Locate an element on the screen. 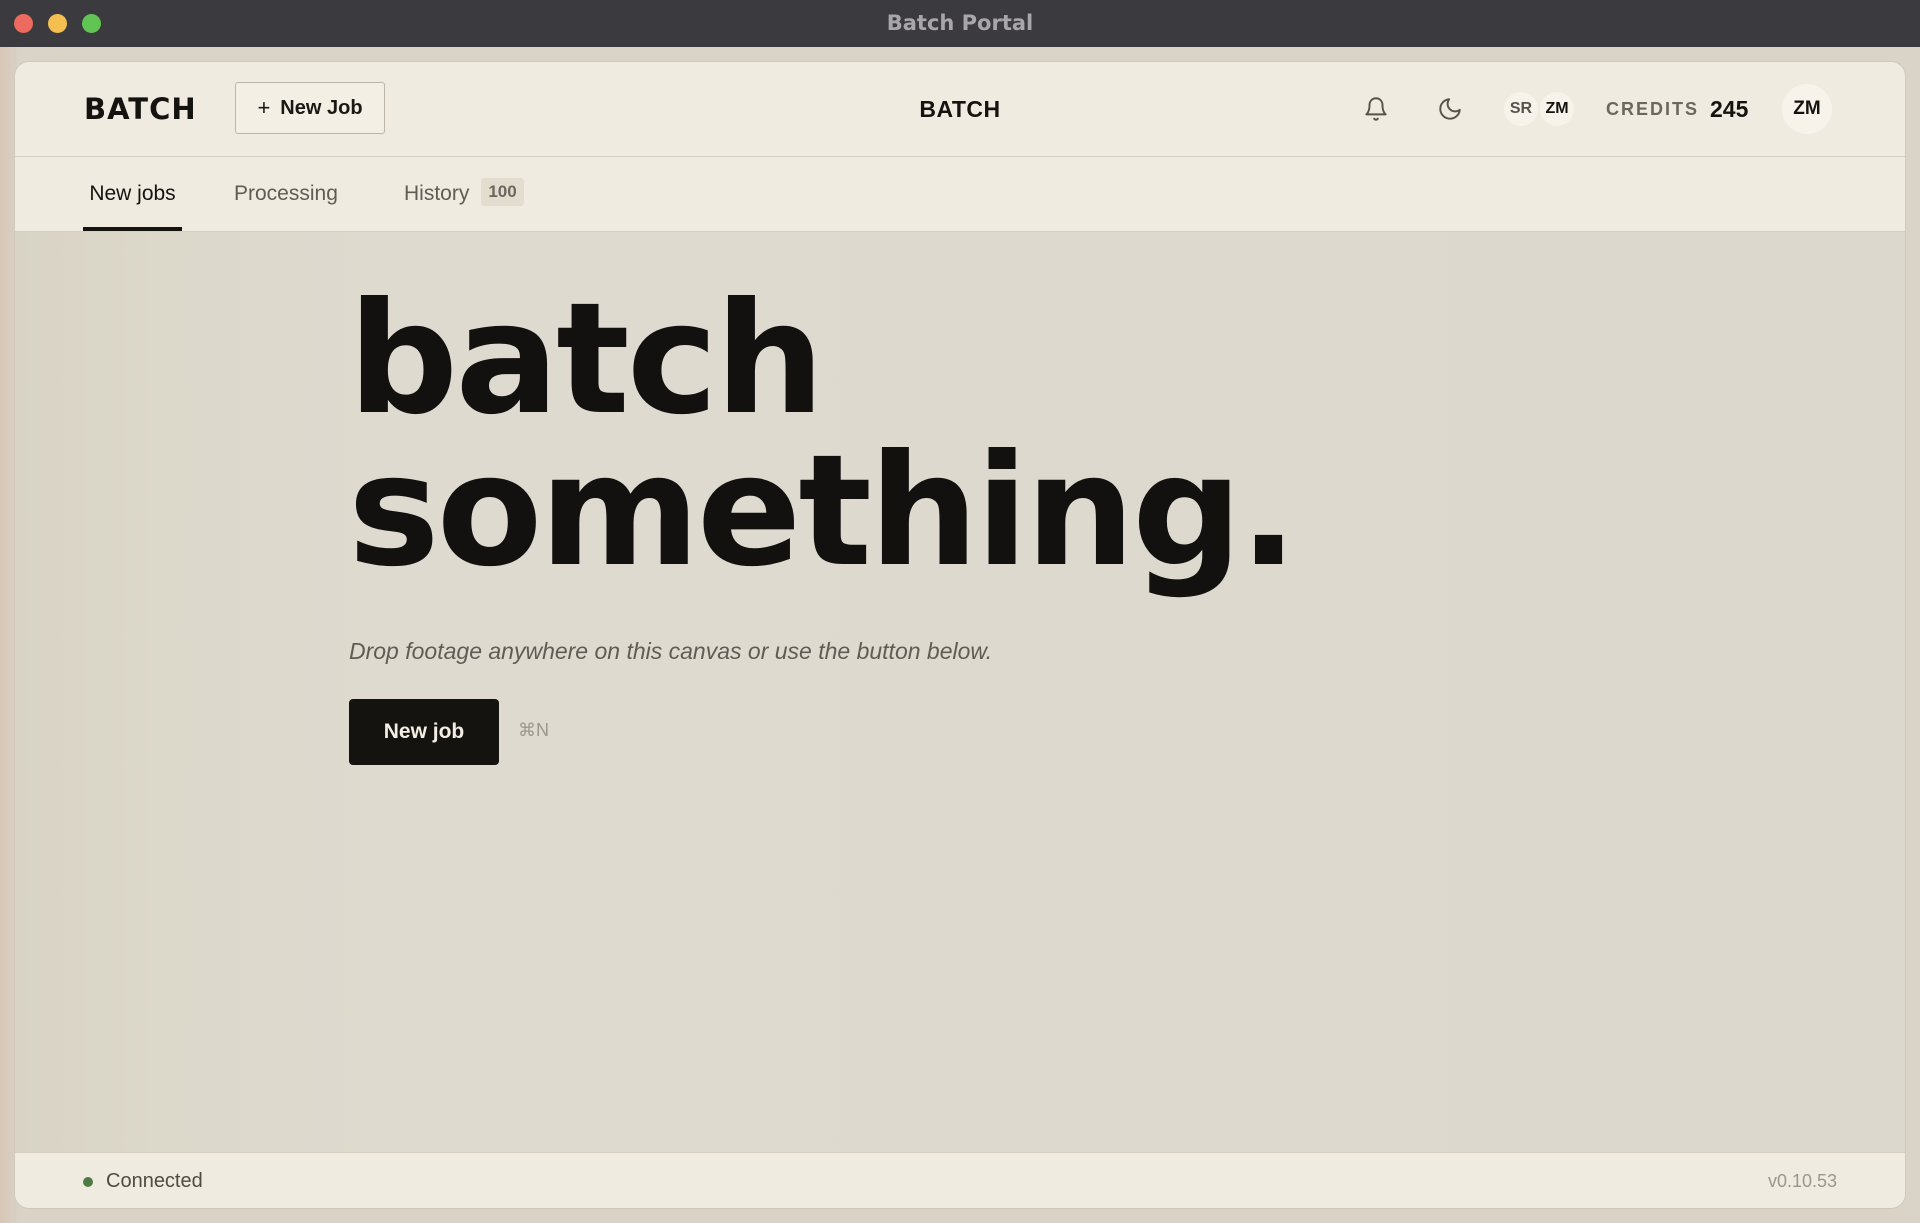 The height and width of the screenshot is (1223, 1920). status-bar: Connected v0.10.53 is located at coordinates (960, 1180).